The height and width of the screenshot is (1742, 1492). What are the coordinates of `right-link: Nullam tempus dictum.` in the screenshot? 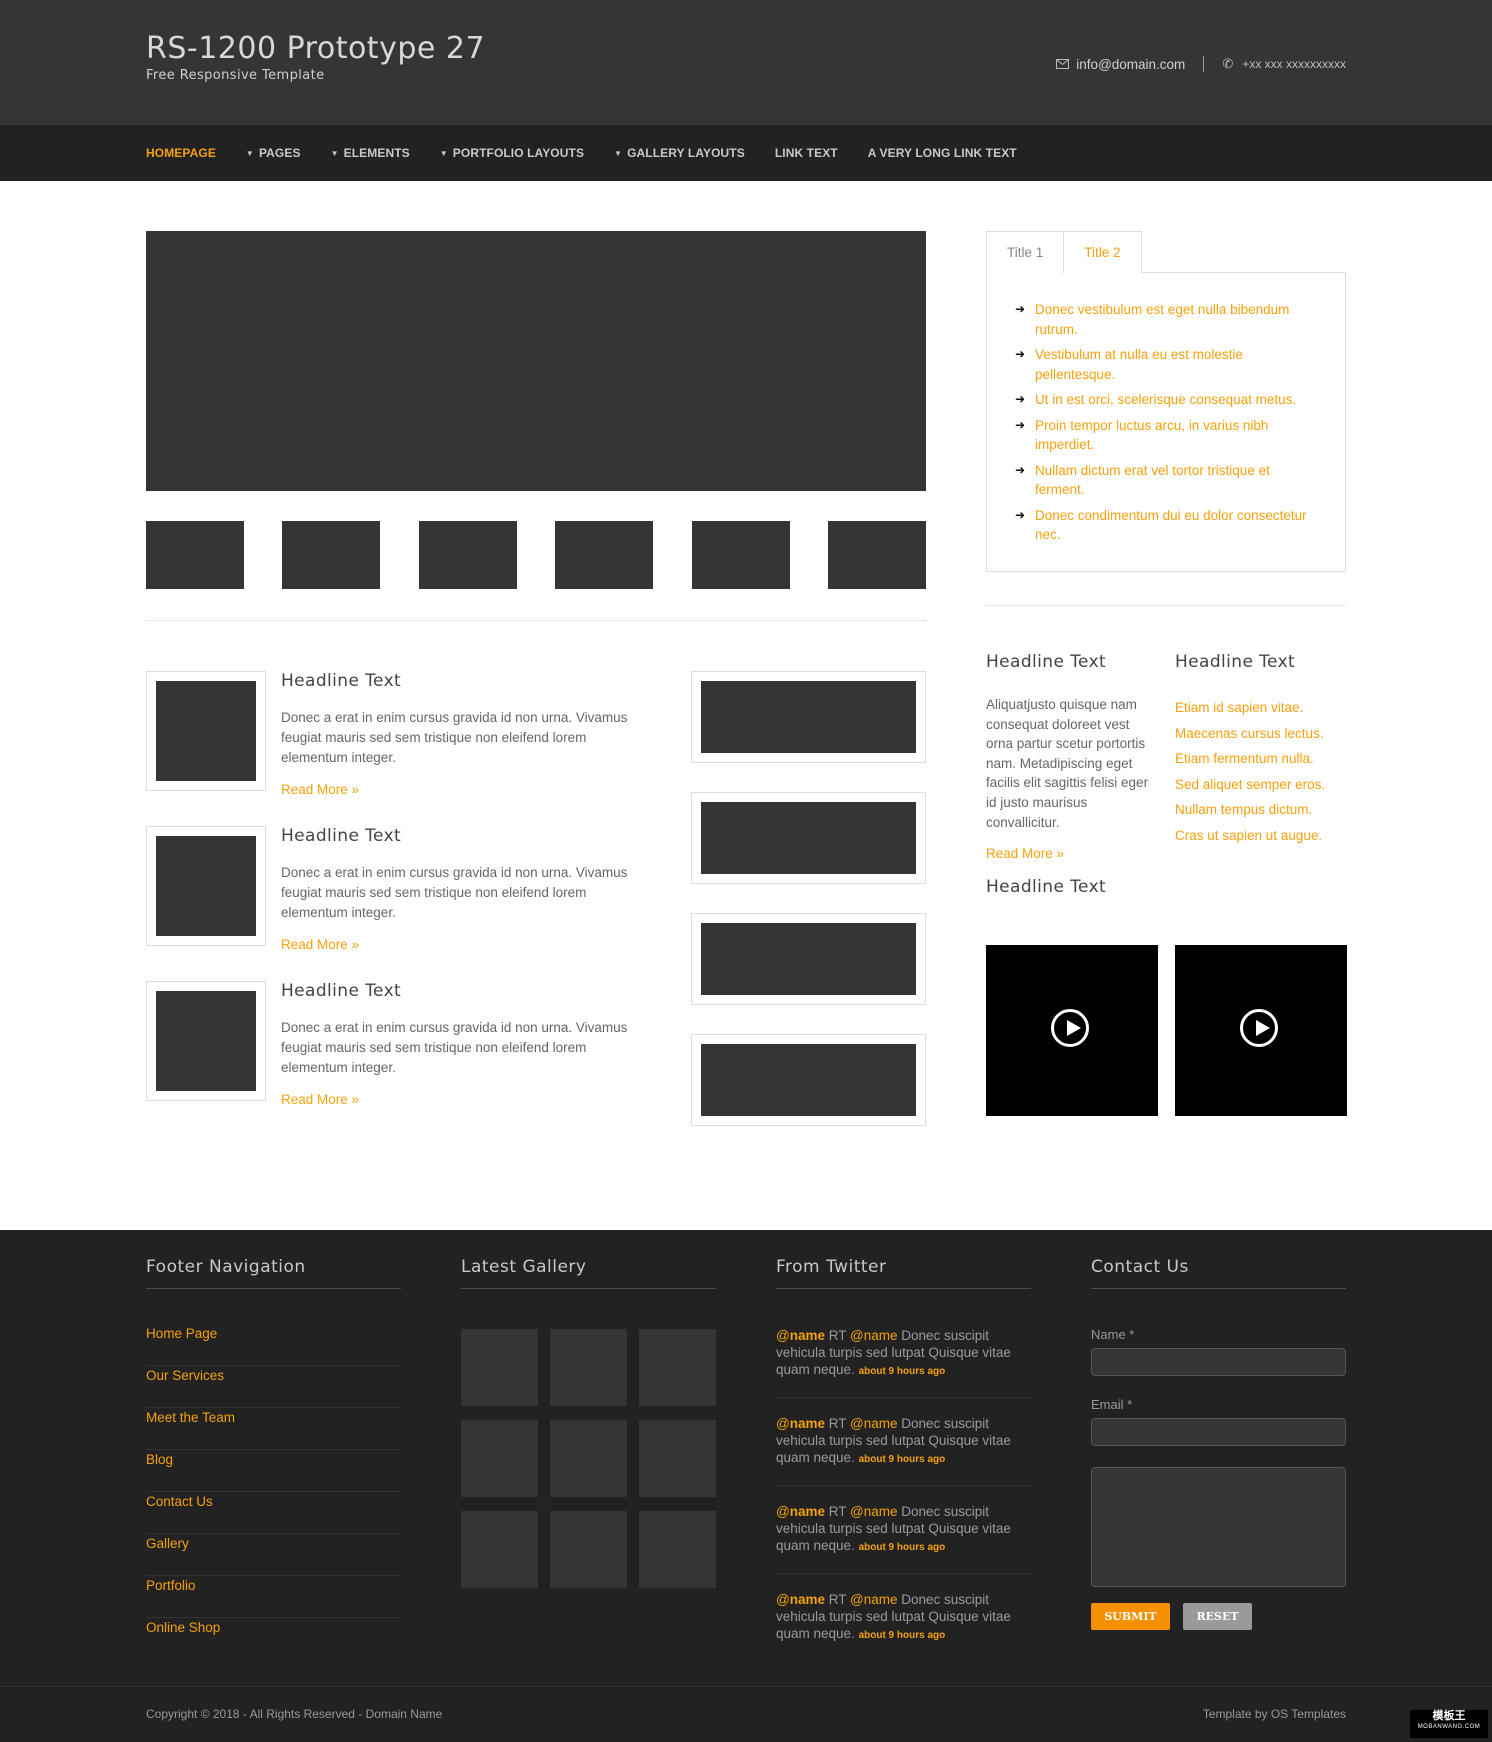 It's located at (1265, 810).